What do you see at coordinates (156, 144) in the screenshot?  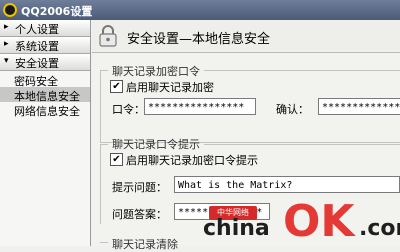 I see `group-title-password-hint: 聊天记录口令提示` at bounding box center [156, 144].